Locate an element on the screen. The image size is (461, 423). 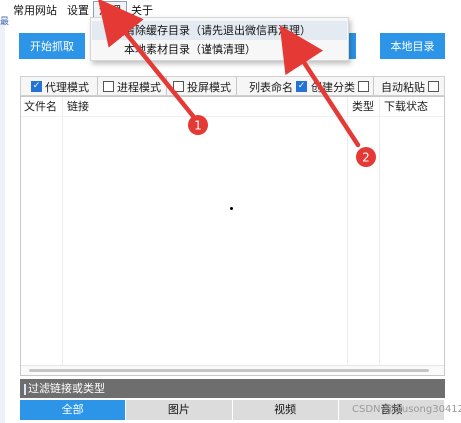
proxy-mode-checkbox: ✓ is located at coordinates (36, 86).